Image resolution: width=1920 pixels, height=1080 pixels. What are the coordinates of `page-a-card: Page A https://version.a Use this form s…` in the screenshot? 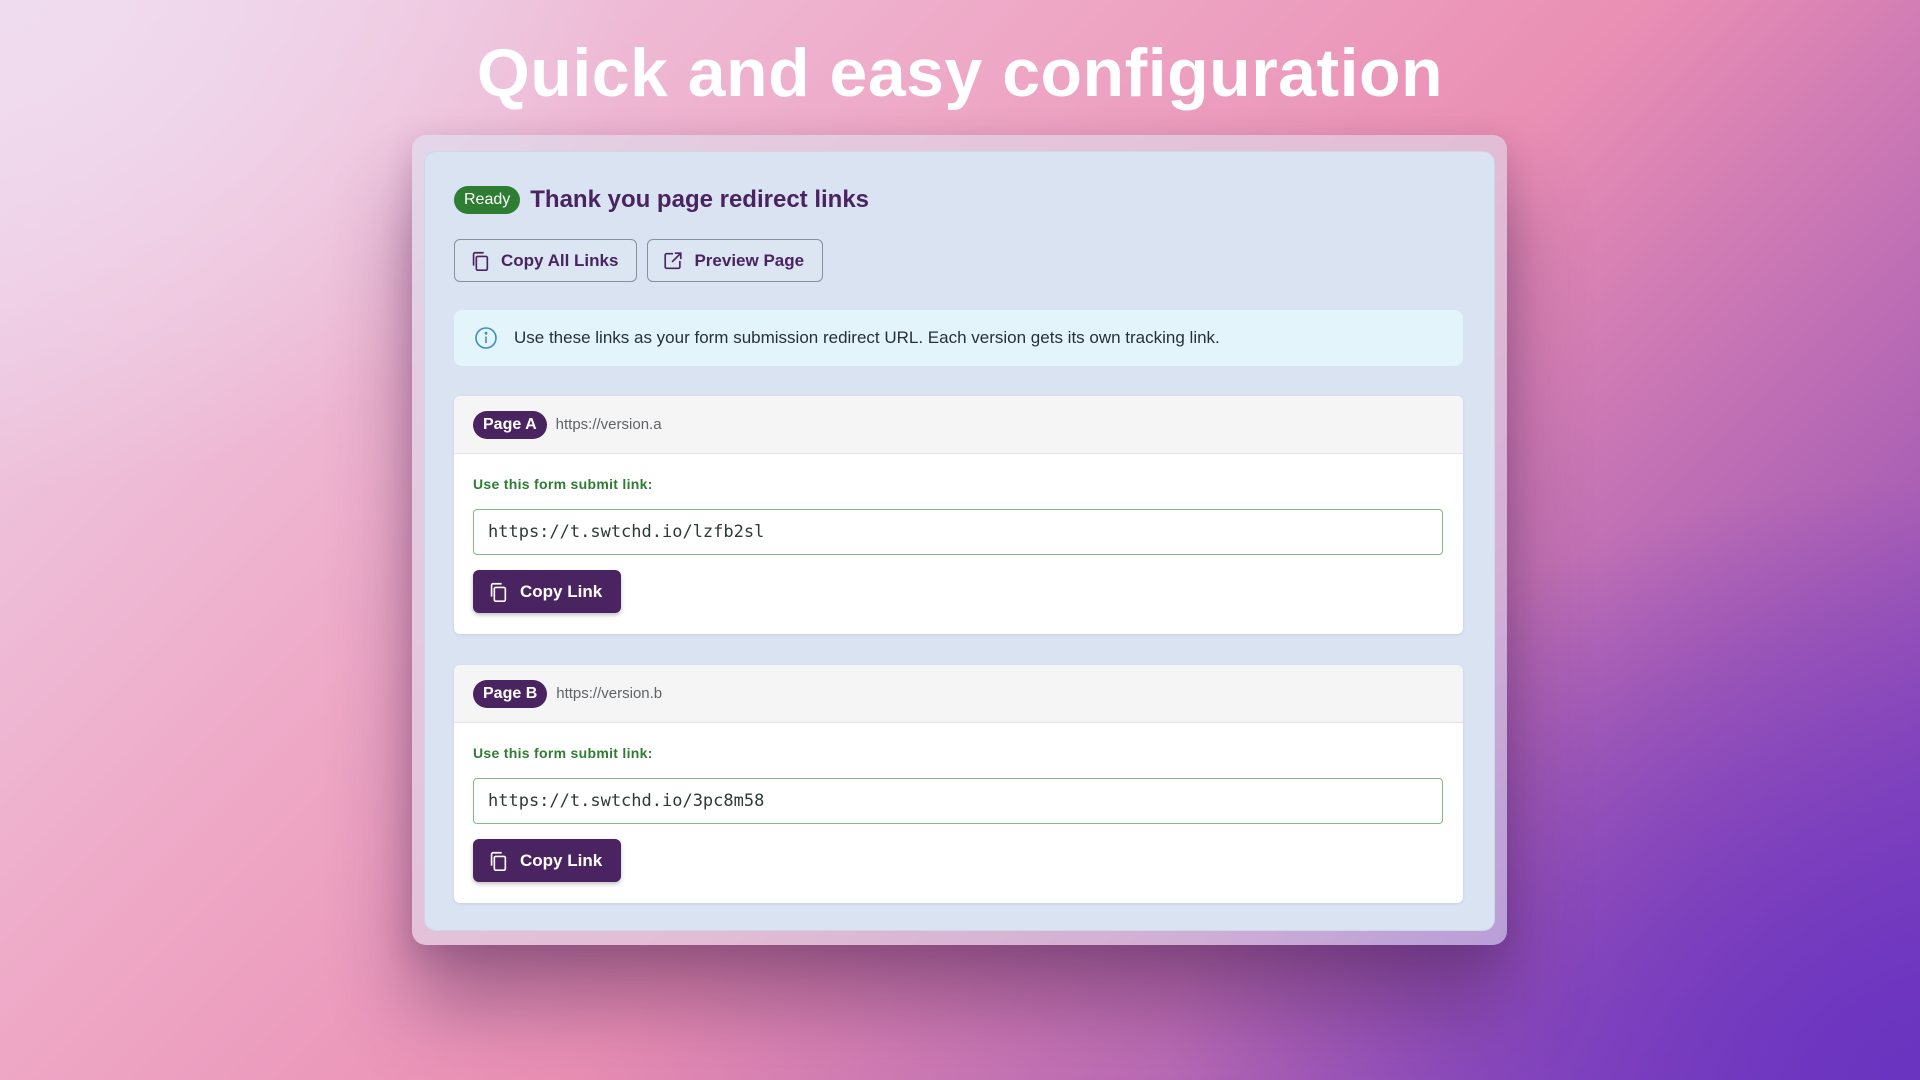 It's located at (958, 515).